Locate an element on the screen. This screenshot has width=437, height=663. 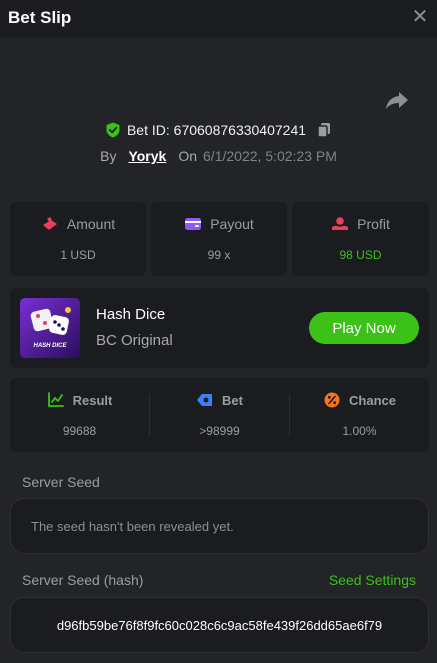
username-link: Yoryk is located at coordinates (147, 156).